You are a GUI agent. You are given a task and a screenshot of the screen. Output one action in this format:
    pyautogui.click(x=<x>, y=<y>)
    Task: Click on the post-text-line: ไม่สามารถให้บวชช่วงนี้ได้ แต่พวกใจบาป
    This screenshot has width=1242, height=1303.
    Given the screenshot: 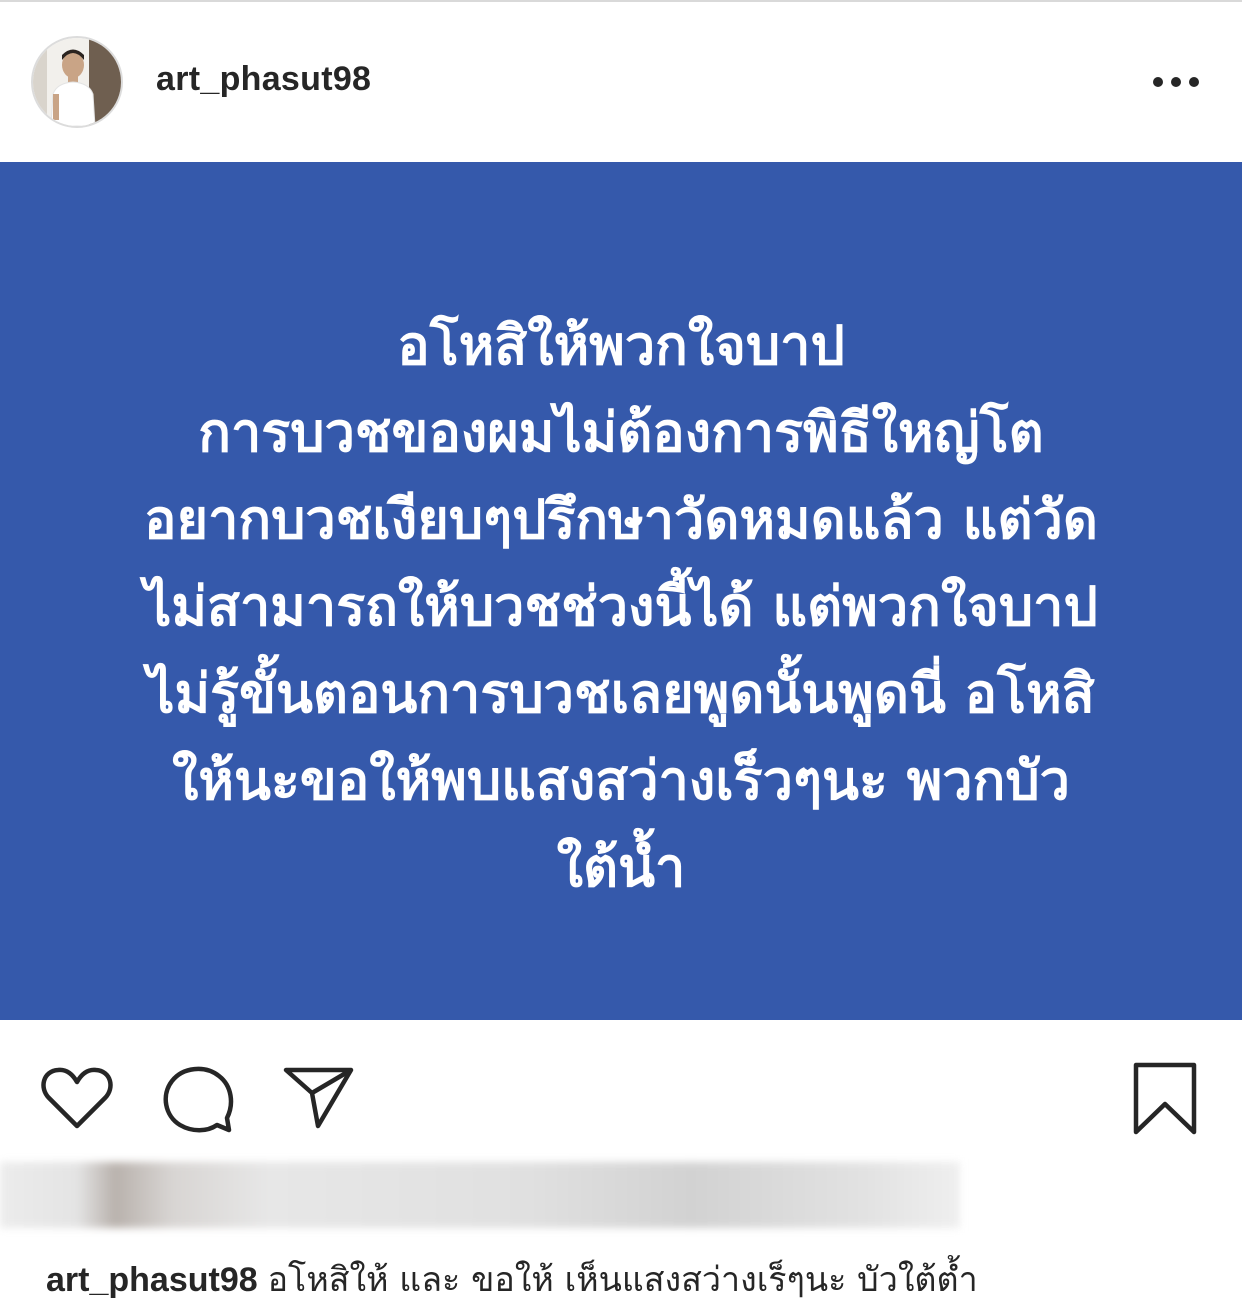 What is the action you would take?
    pyautogui.click(x=621, y=606)
    